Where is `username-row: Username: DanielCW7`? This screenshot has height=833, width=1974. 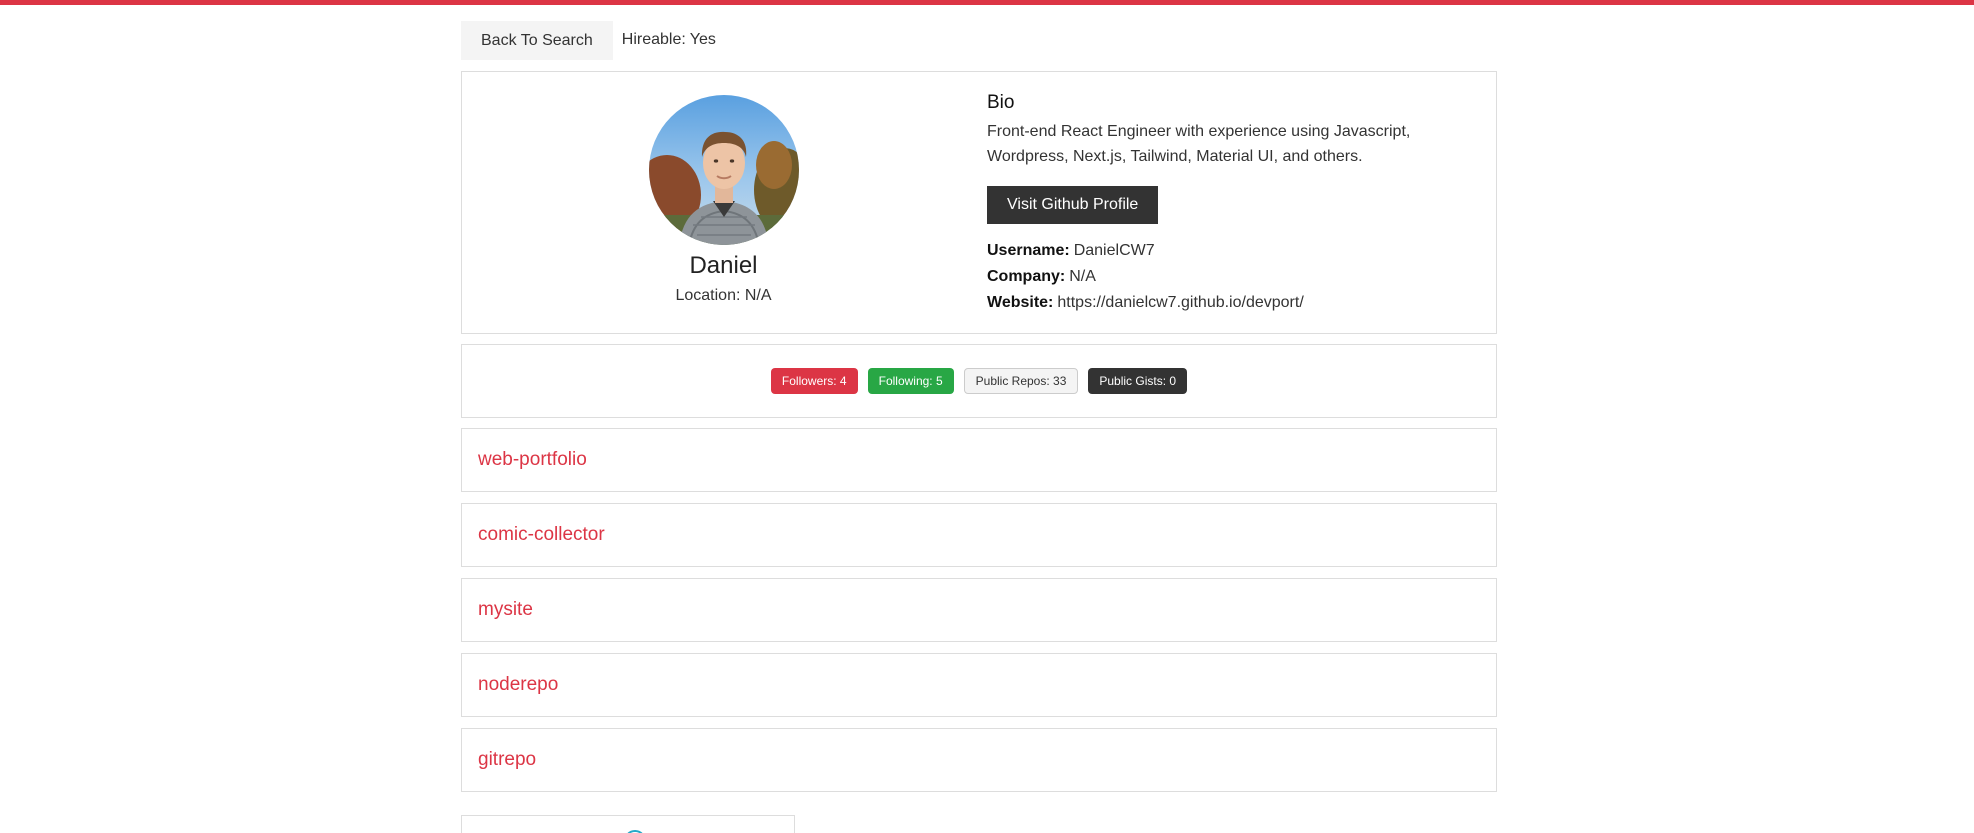
username-row: Username: DanielCW7 is located at coordinates (1071, 251).